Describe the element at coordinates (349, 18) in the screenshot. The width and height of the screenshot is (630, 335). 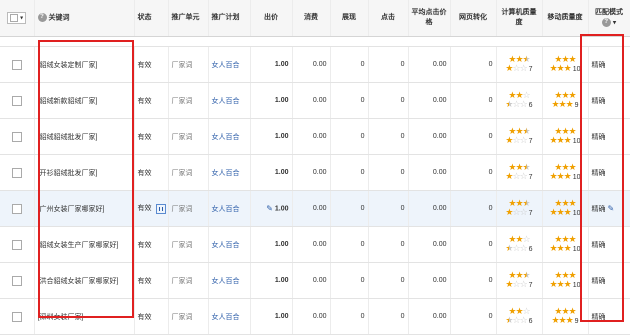
I see `col-impressions: 展现` at that location.